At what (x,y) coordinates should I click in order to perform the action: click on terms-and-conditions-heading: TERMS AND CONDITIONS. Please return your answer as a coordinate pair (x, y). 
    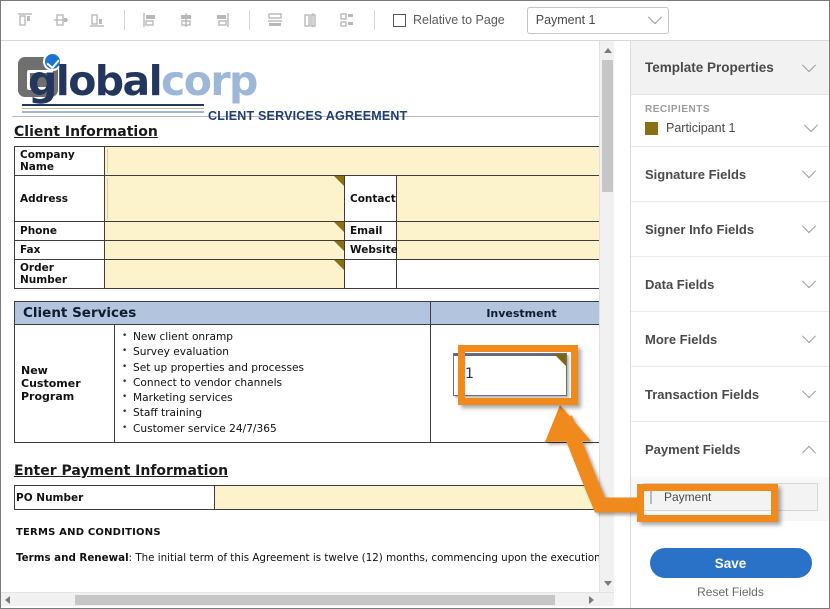
    Looking at the image, I should click on (88, 532).